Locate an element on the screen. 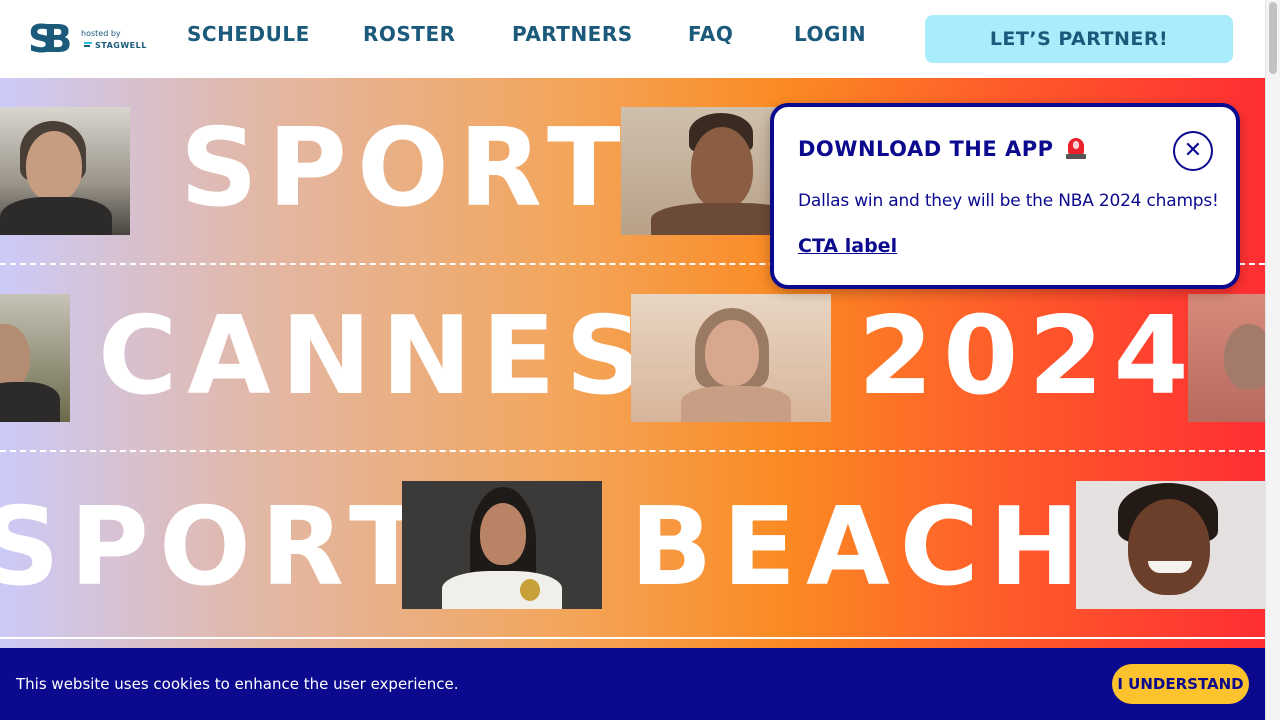 This screenshot has width=1280, height=720. nav-roster: ROSTER is located at coordinates (409, 37).